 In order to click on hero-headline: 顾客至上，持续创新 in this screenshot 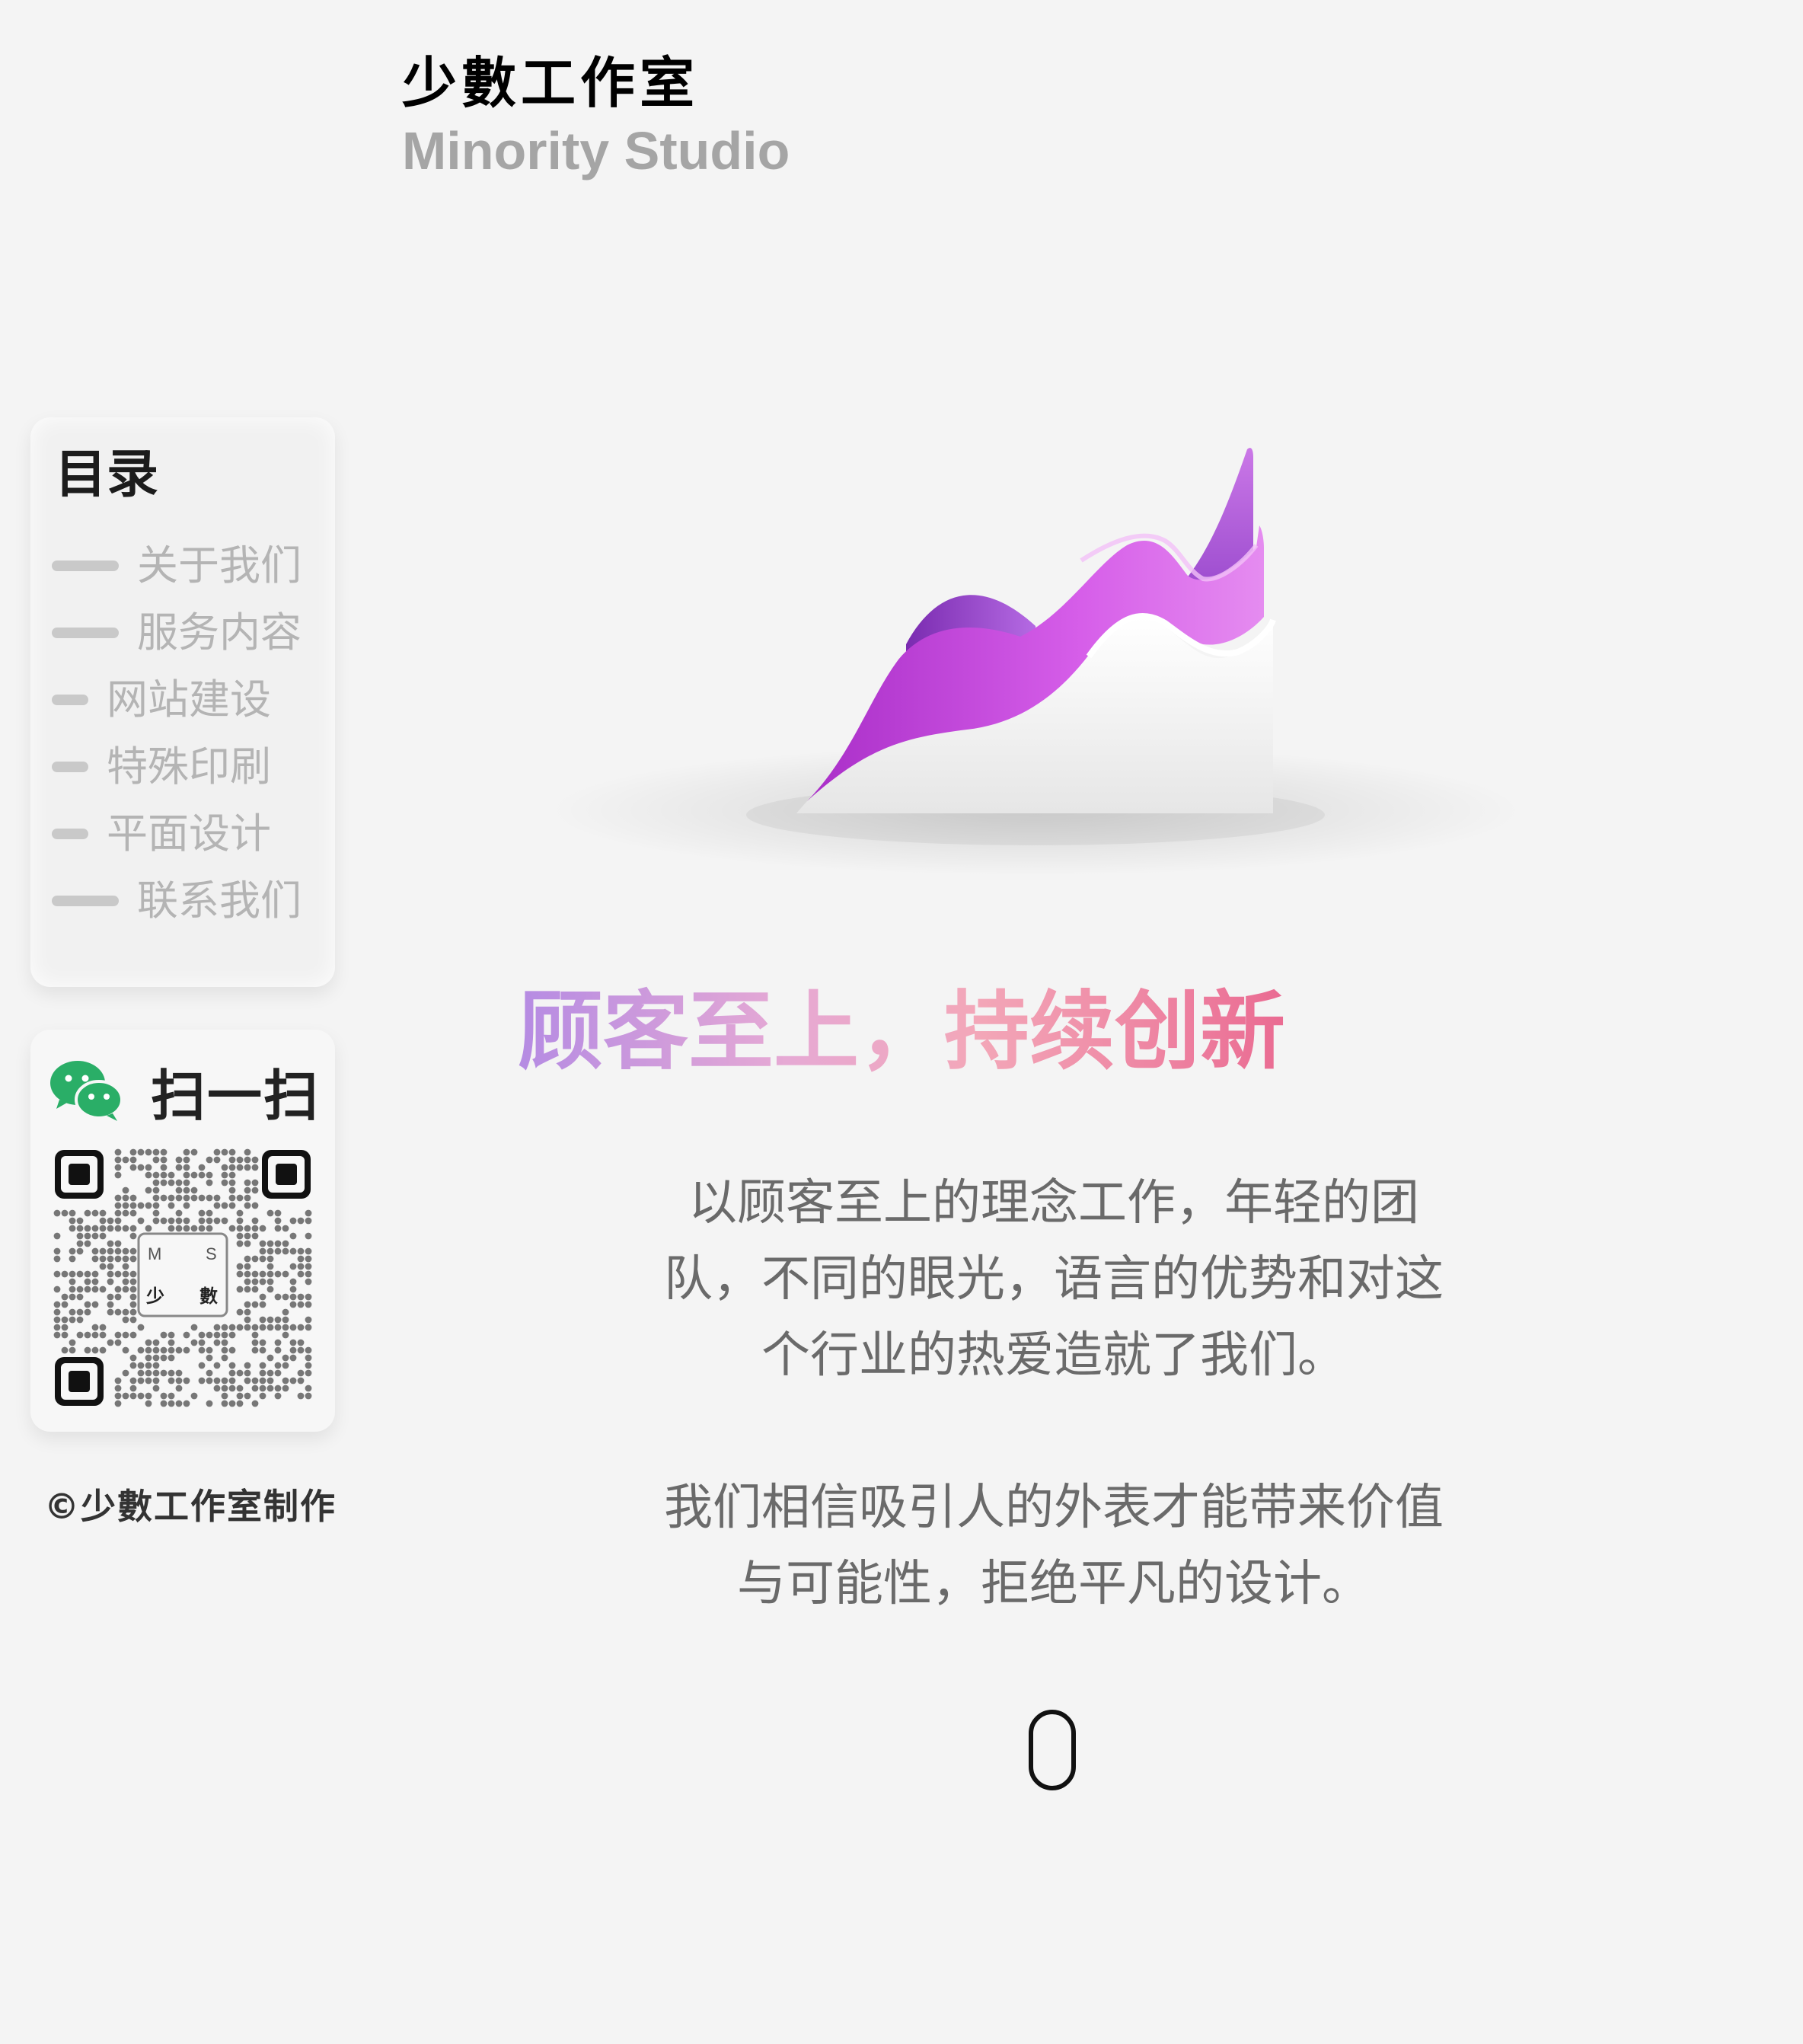, I will do `click(901, 1031)`.